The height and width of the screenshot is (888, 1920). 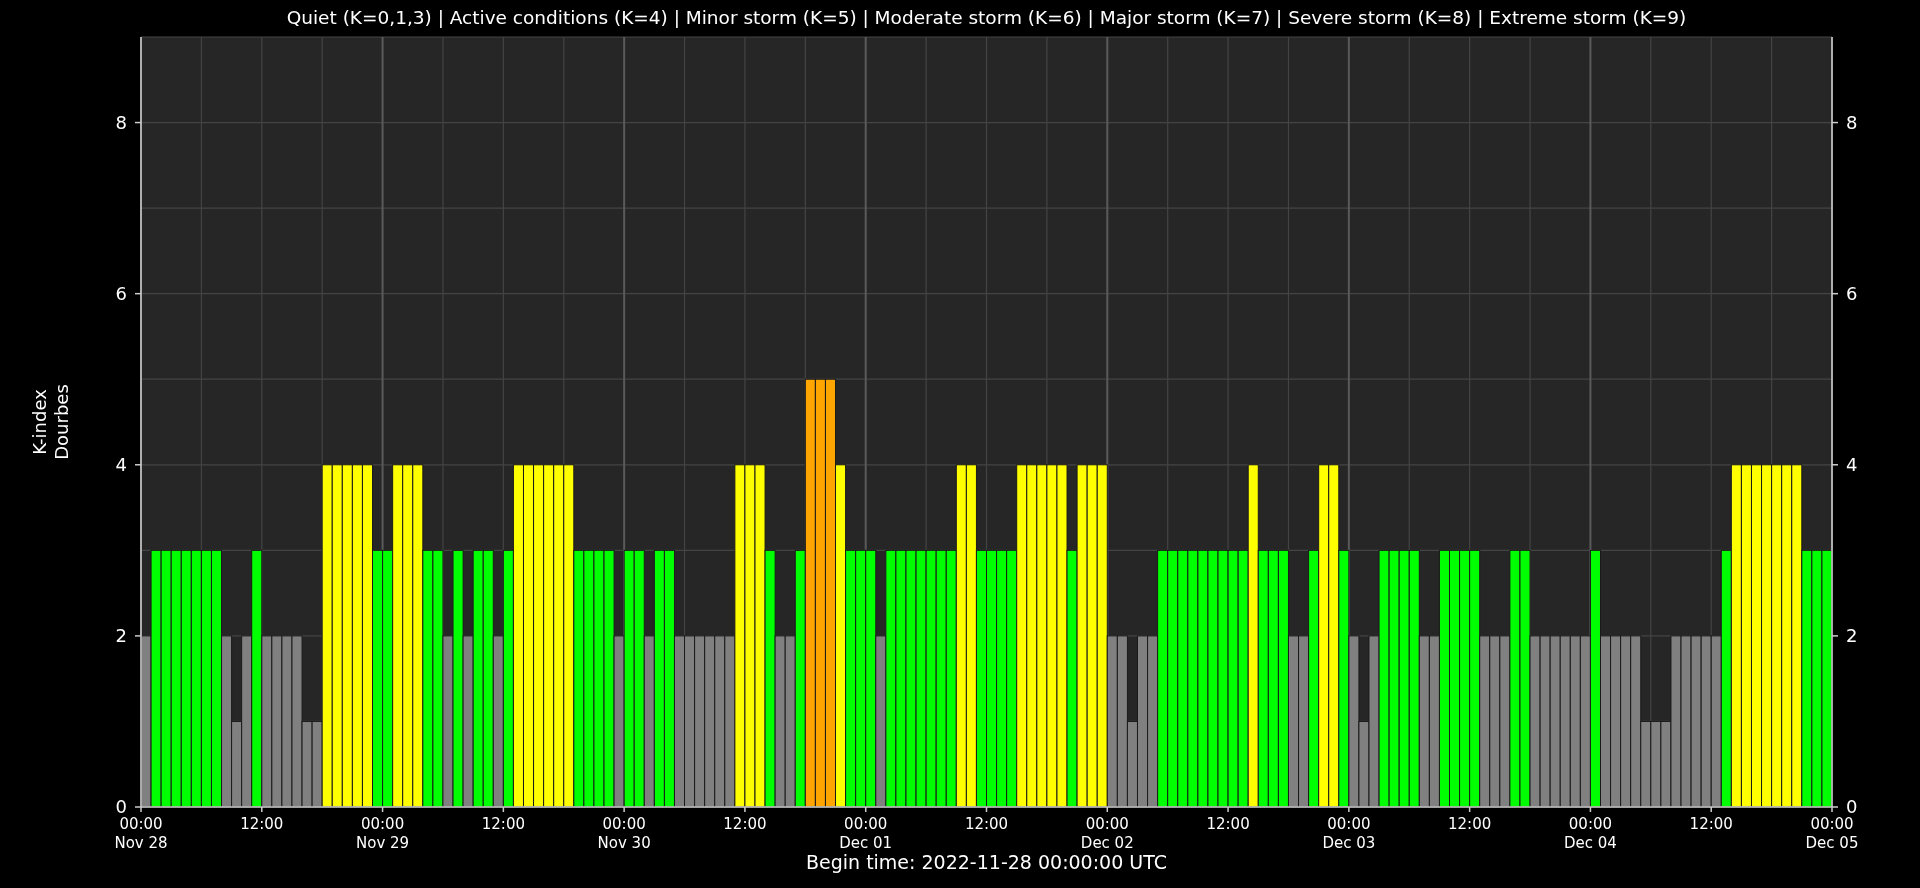 What do you see at coordinates (986, 862) in the screenshot?
I see `x-axis-label: Begin time: 2022-11-28 00:00:00 UTC` at bounding box center [986, 862].